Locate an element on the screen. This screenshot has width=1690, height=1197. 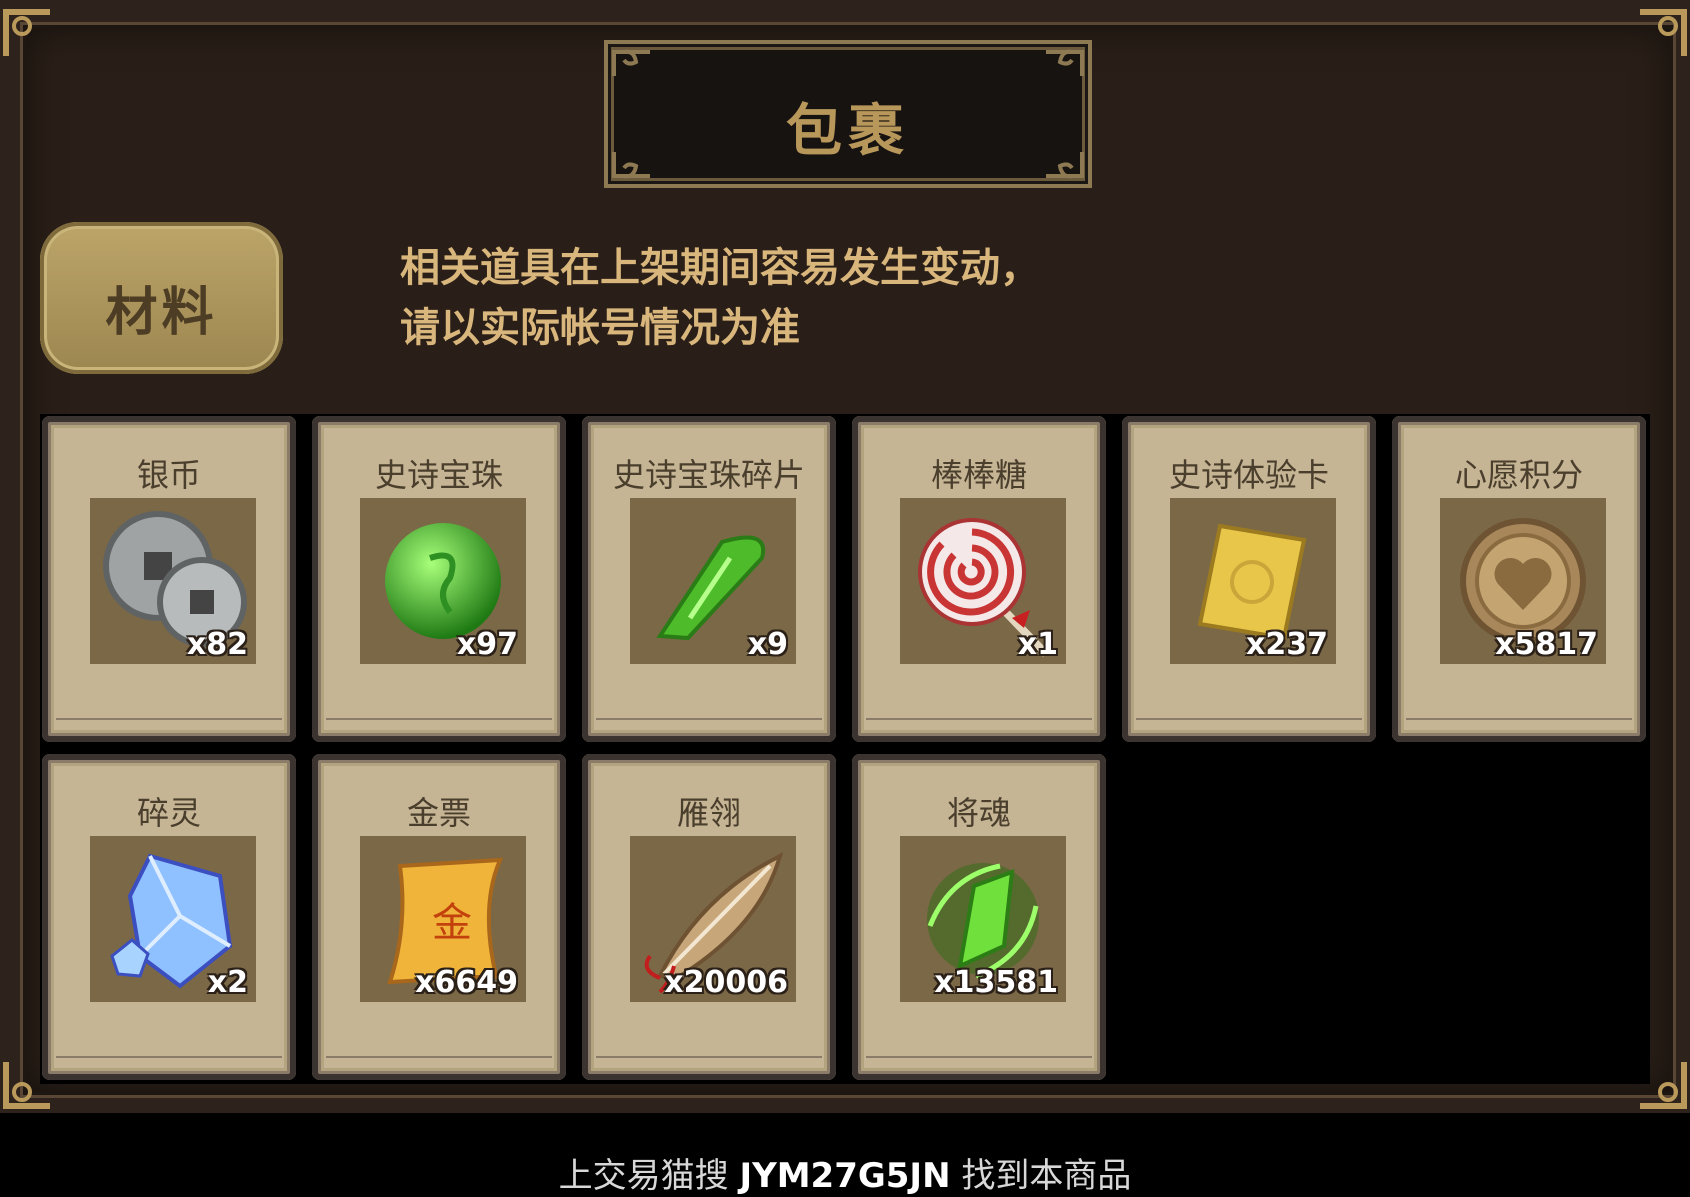
item-name: 史诗宝珠 is located at coordinates (438, 475).